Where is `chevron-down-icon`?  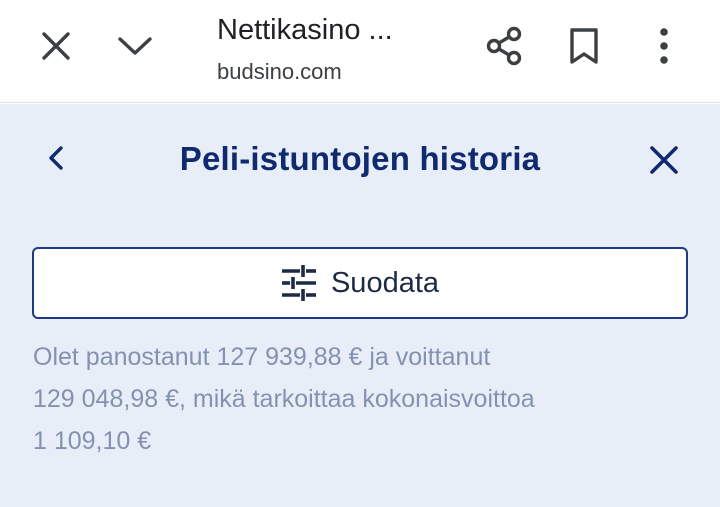 chevron-down-icon is located at coordinates (135, 46).